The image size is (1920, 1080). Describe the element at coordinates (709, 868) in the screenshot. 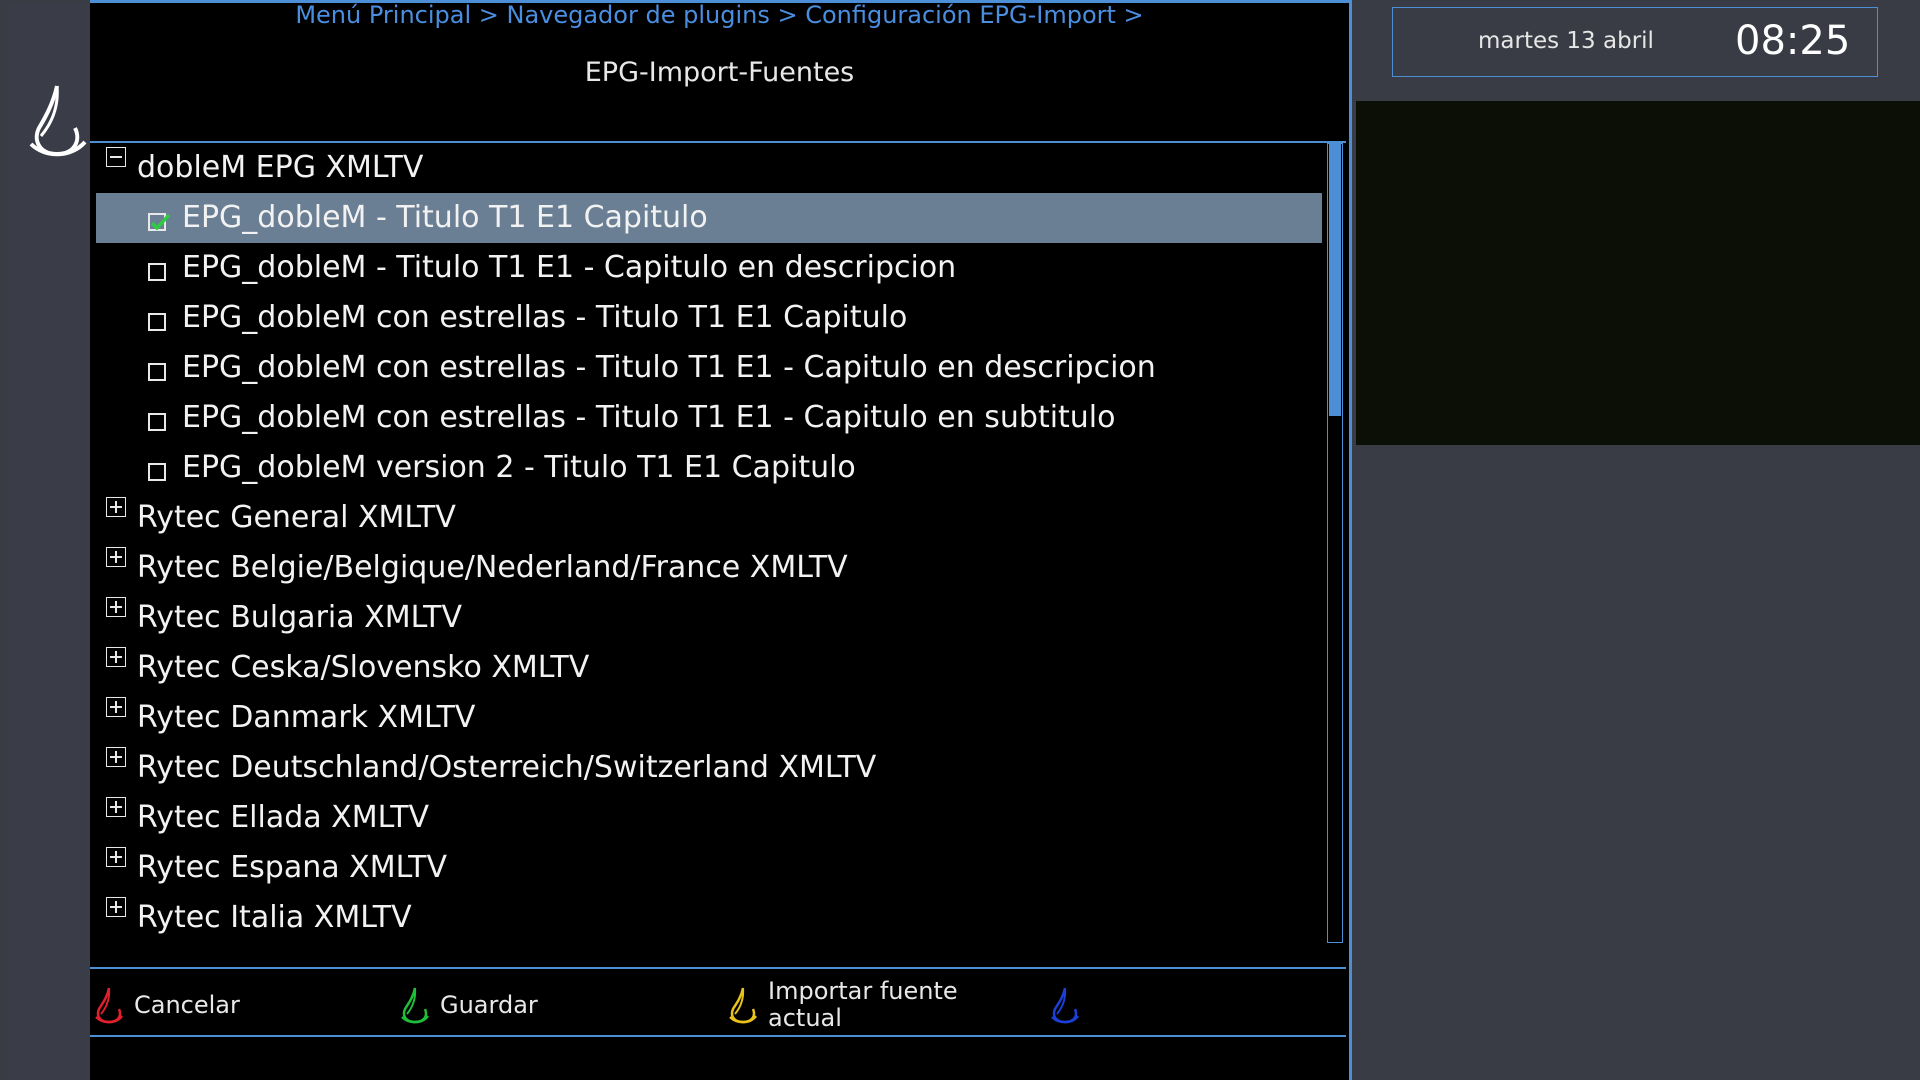

I see `source-group: Rytec Espana XMLTV` at that location.